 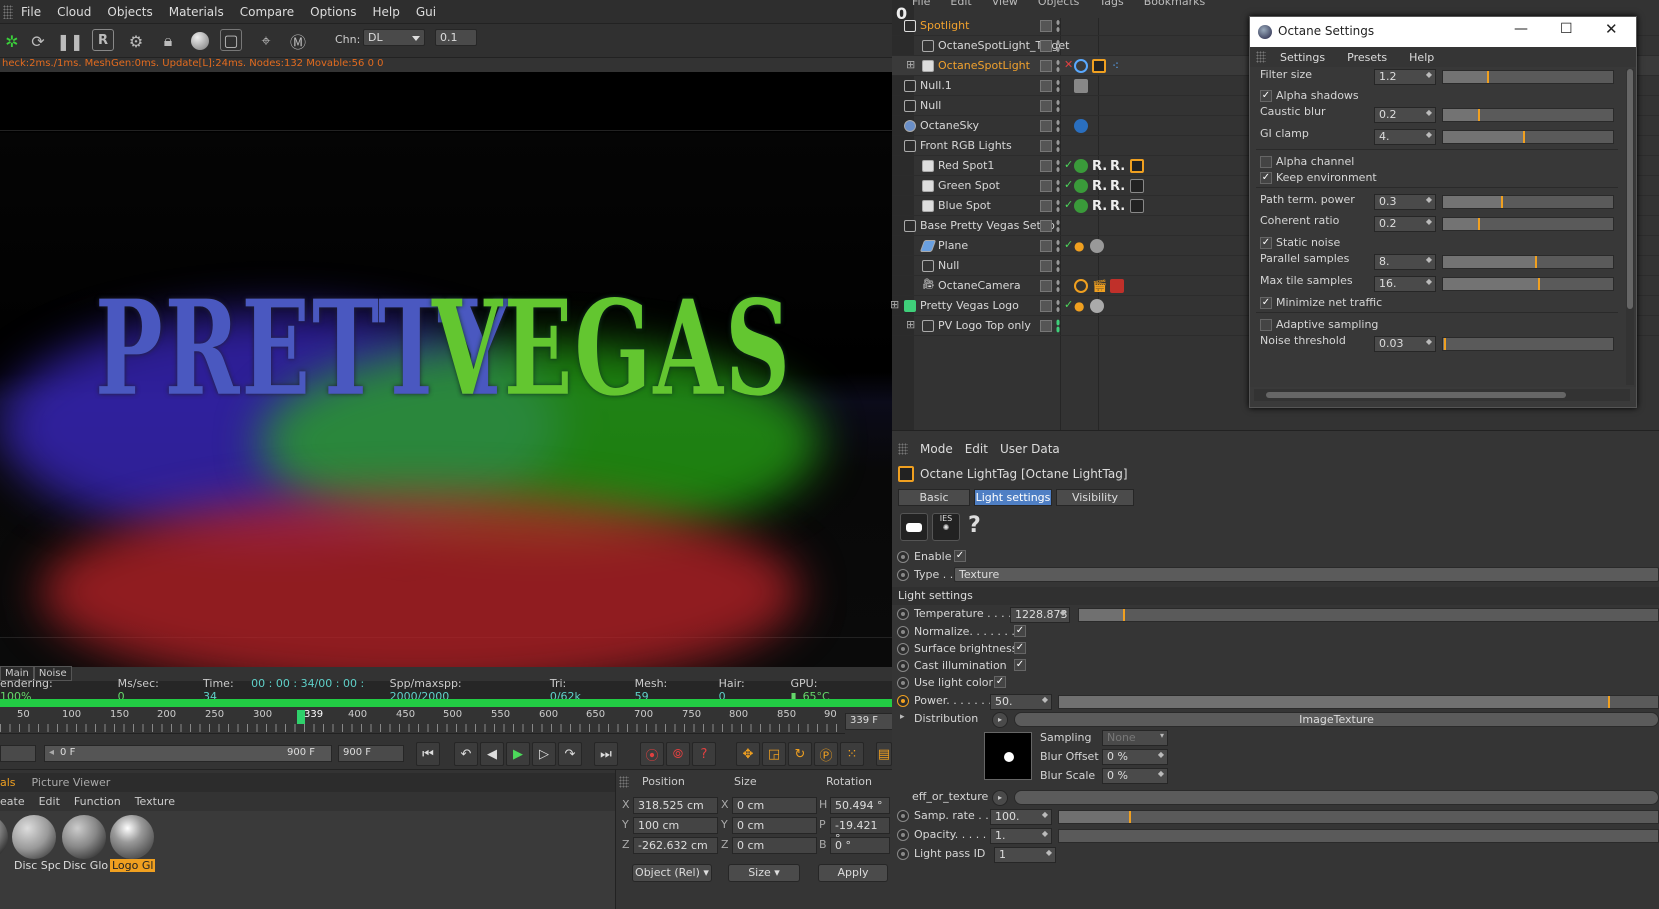 I want to click on phong-tag-icon: ●, so click(x=1081, y=246).